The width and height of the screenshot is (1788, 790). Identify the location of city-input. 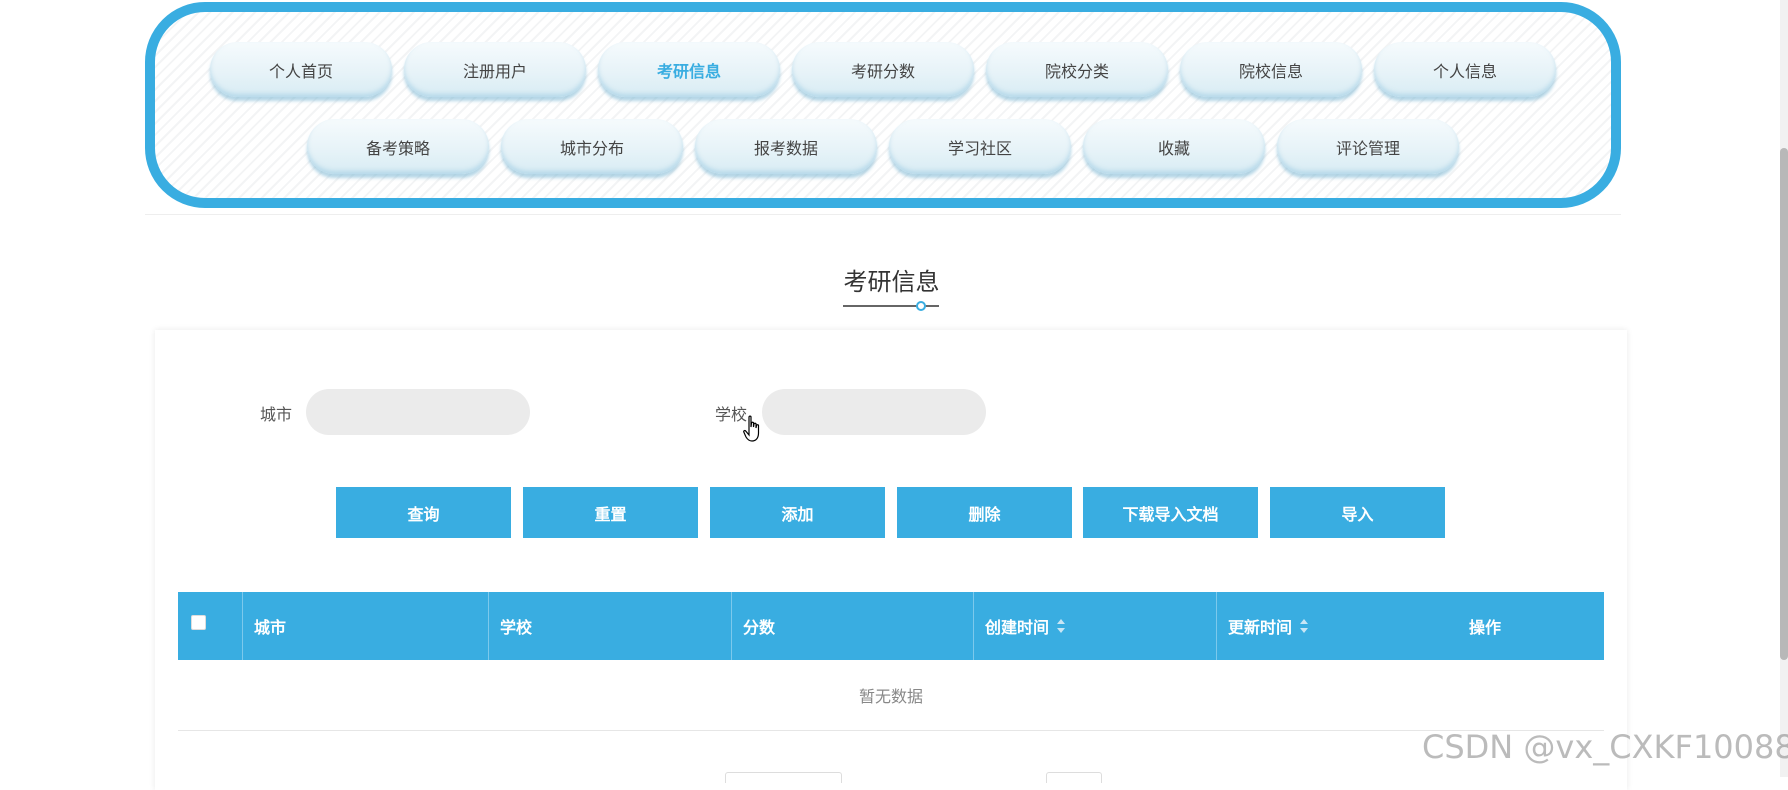
(418, 412).